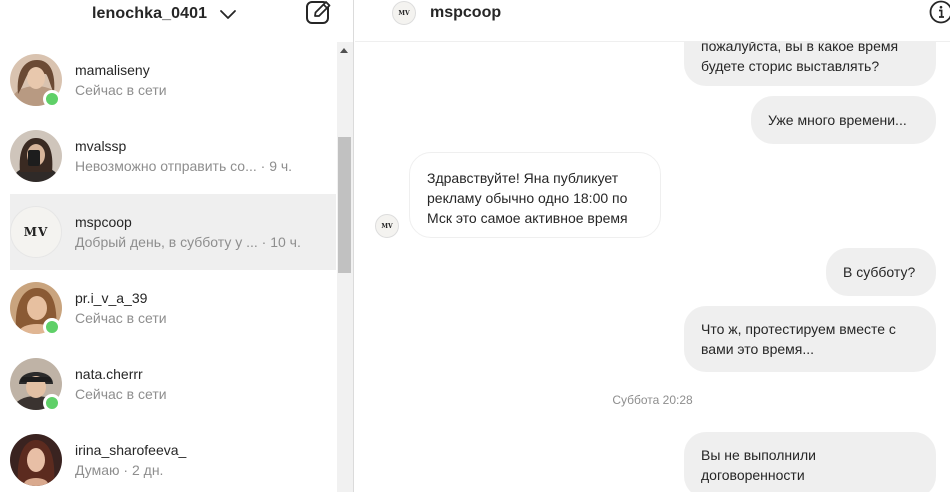 The height and width of the screenshot is (492, 950). Describe the element at coordinates (103, 221) in the screenshot. I see `conversation-username: mspcoop` at that location.